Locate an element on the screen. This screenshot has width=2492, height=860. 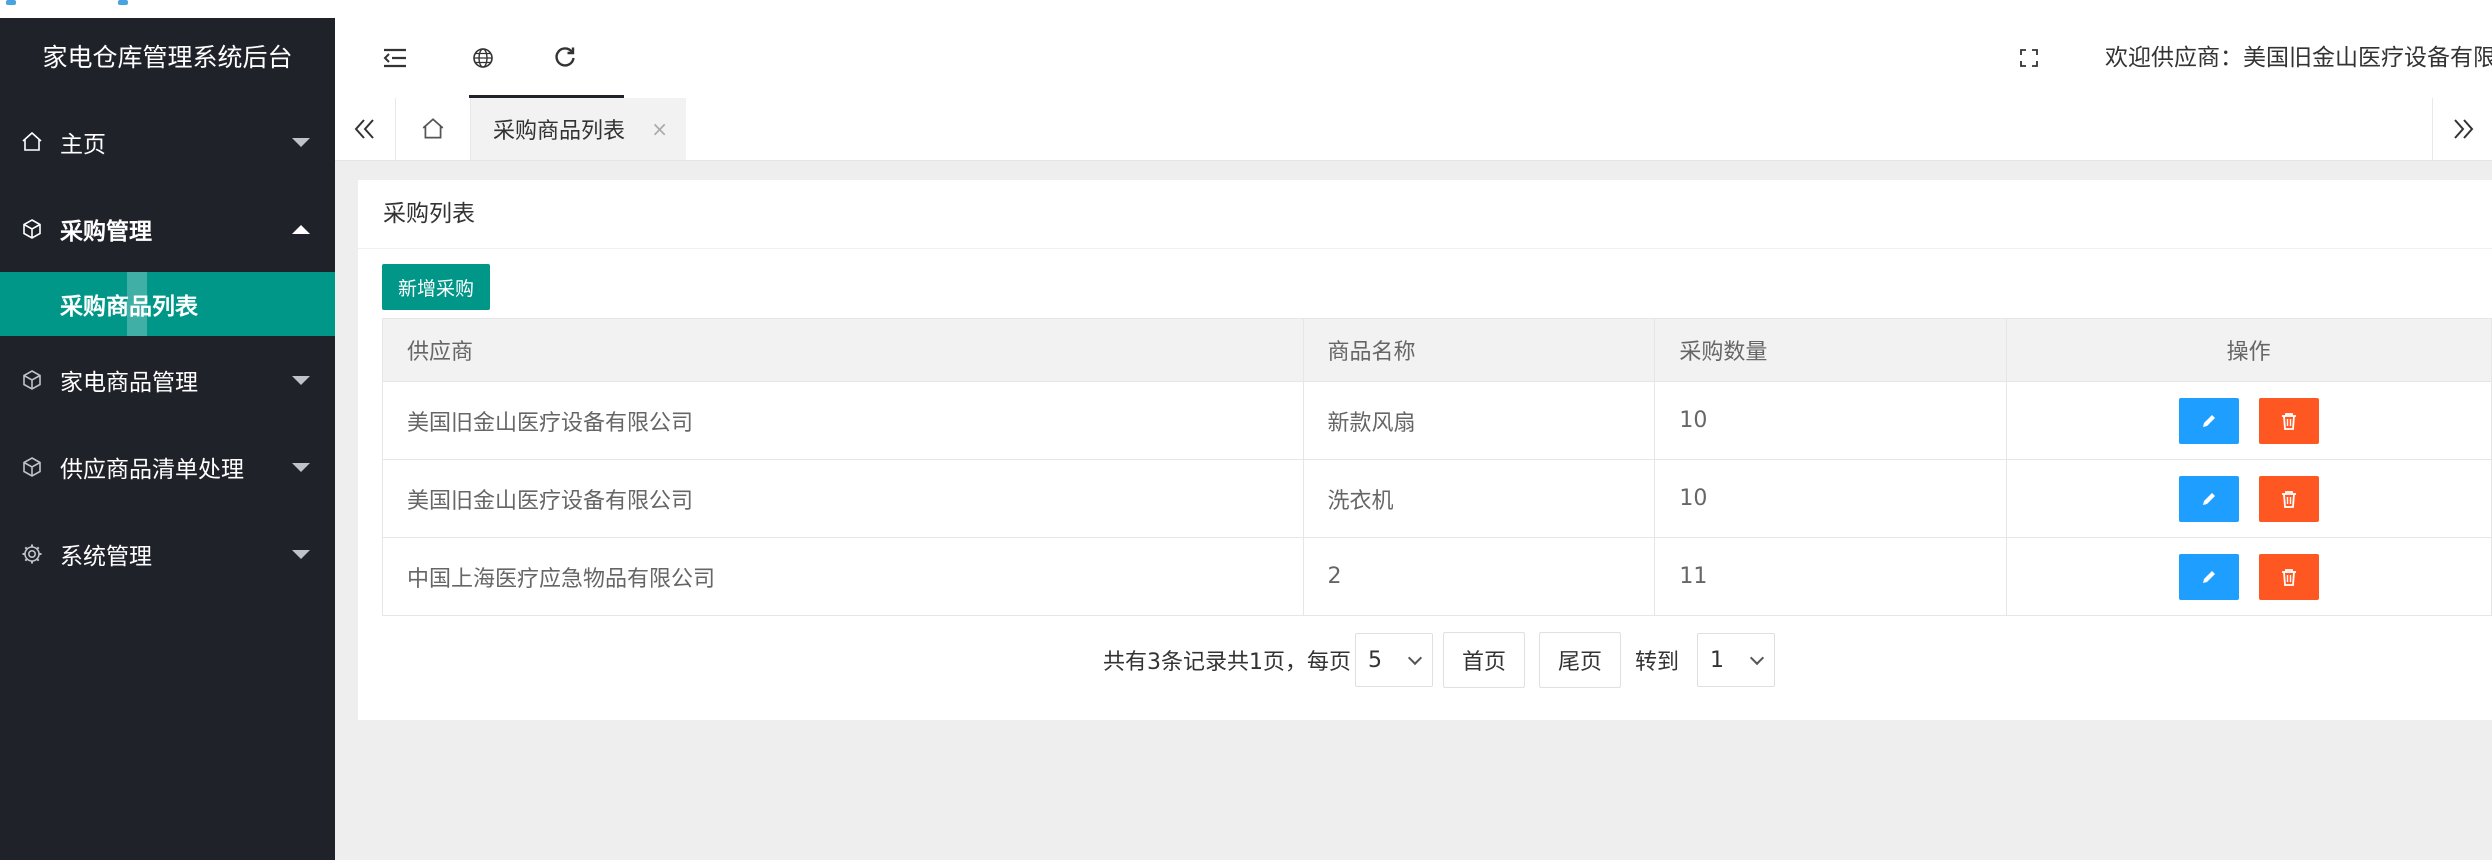
sidebar-item-purchase-list: 采购商品列表 is located at coordinates (167, 304).